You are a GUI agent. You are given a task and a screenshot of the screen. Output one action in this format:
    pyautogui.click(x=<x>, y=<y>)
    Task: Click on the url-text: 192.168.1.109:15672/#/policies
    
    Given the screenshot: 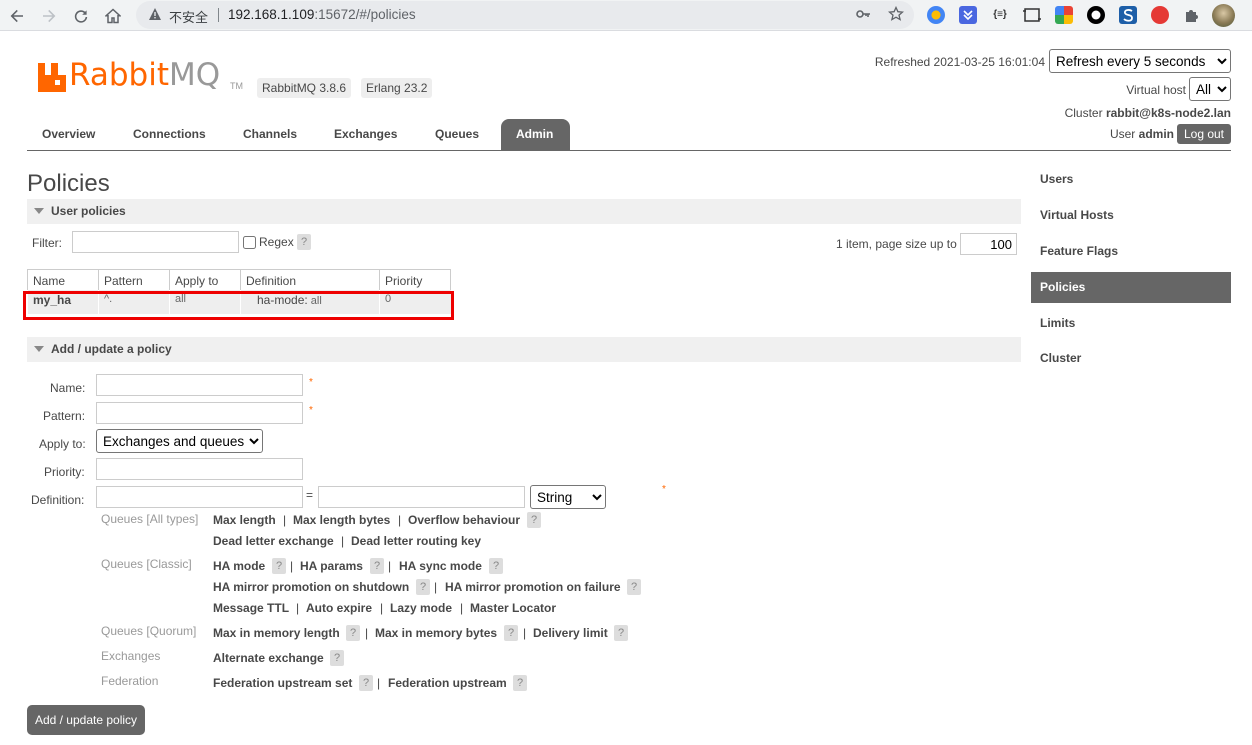 What is the action you would take?
    pyautogui.click(x=322, y=14)
    